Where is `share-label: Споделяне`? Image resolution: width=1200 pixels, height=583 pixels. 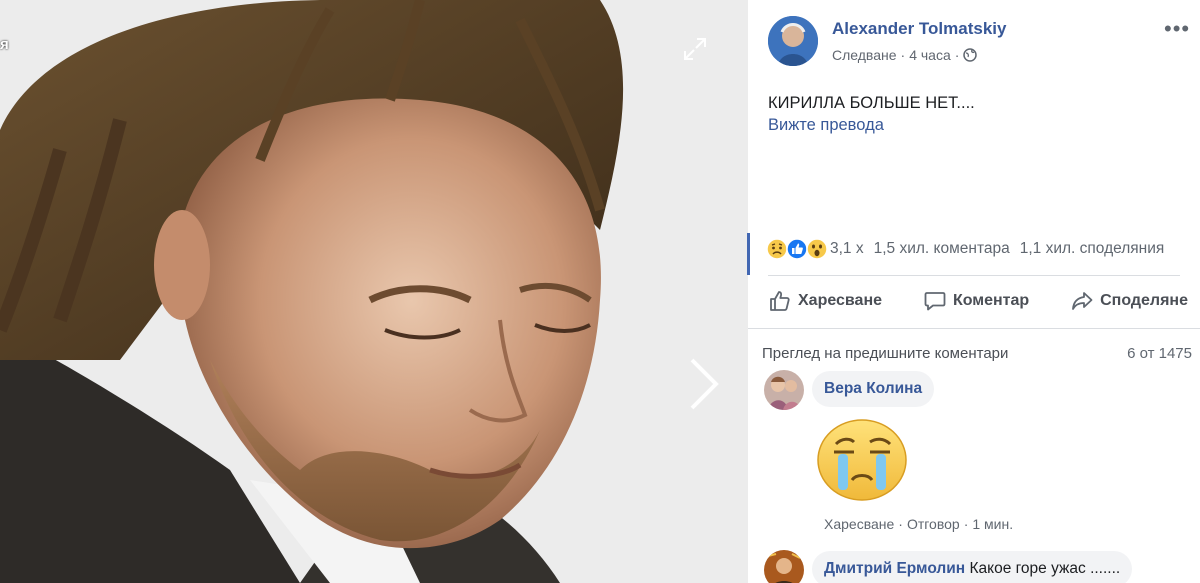
share-label: Споделяне is located at coordinates (1144, 300).